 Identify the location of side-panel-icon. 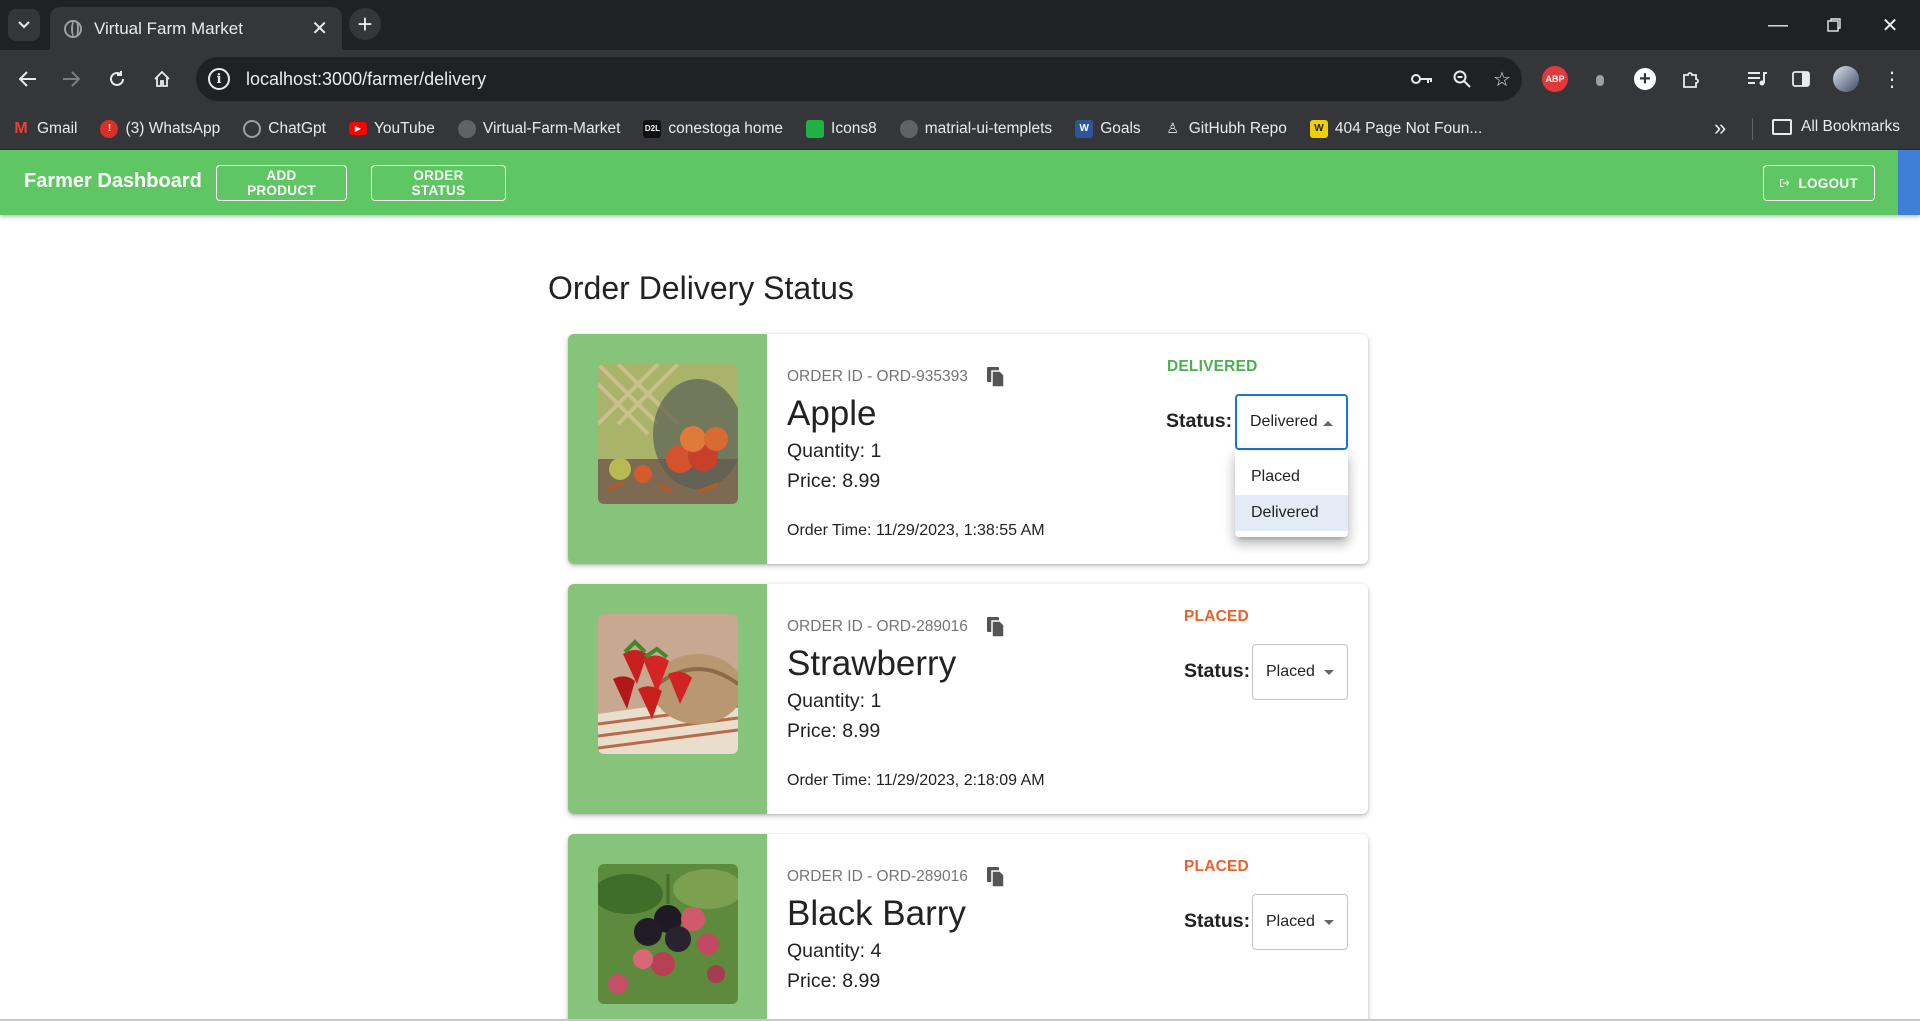
(1801, 79).